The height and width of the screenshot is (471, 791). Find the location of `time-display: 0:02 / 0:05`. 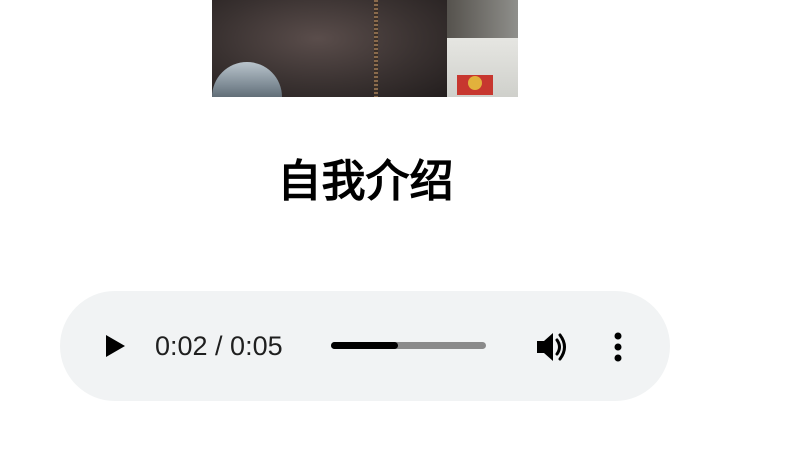

time-display: 0:02 / 0:05 is located at coordinates (219, 346).